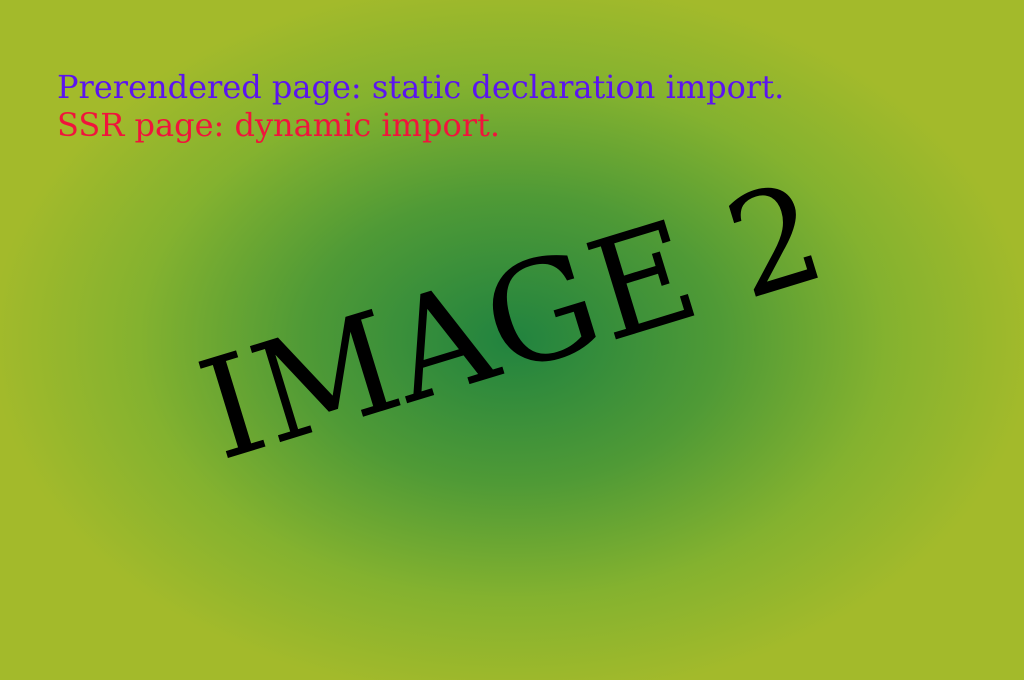 The width and height of the screenshot is (1024, 680). What do you see at coordinates (279, 125) in the screenshot?
I see `ssr-caption: SSR page: dynamic import.` at bounding box center [279, 125].